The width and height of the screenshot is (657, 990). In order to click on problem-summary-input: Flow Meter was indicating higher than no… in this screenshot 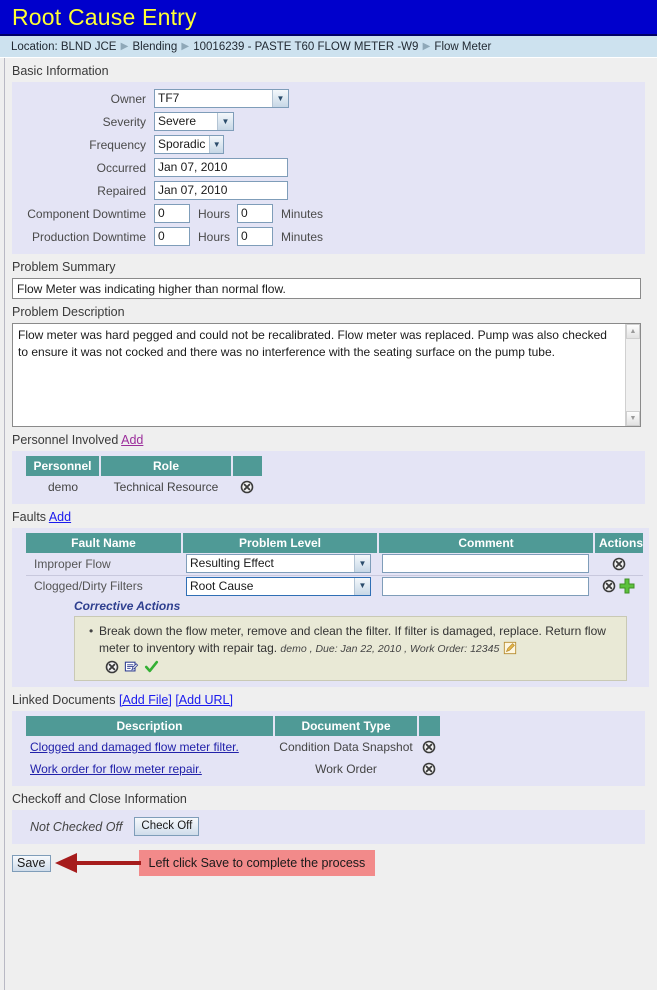, I will do `click(326, 288)`.